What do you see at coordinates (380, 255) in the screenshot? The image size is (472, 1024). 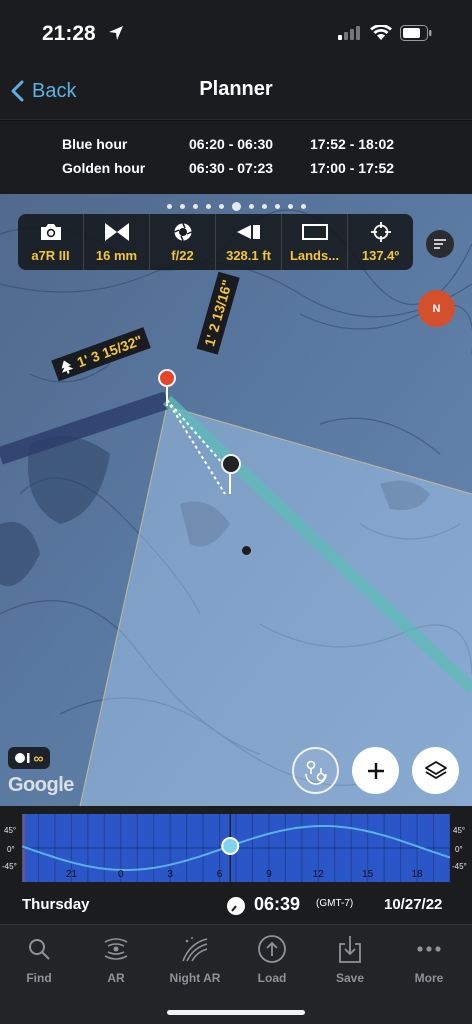 I see `azimuth-value: 137.4º` at bounding box center [380, 255].